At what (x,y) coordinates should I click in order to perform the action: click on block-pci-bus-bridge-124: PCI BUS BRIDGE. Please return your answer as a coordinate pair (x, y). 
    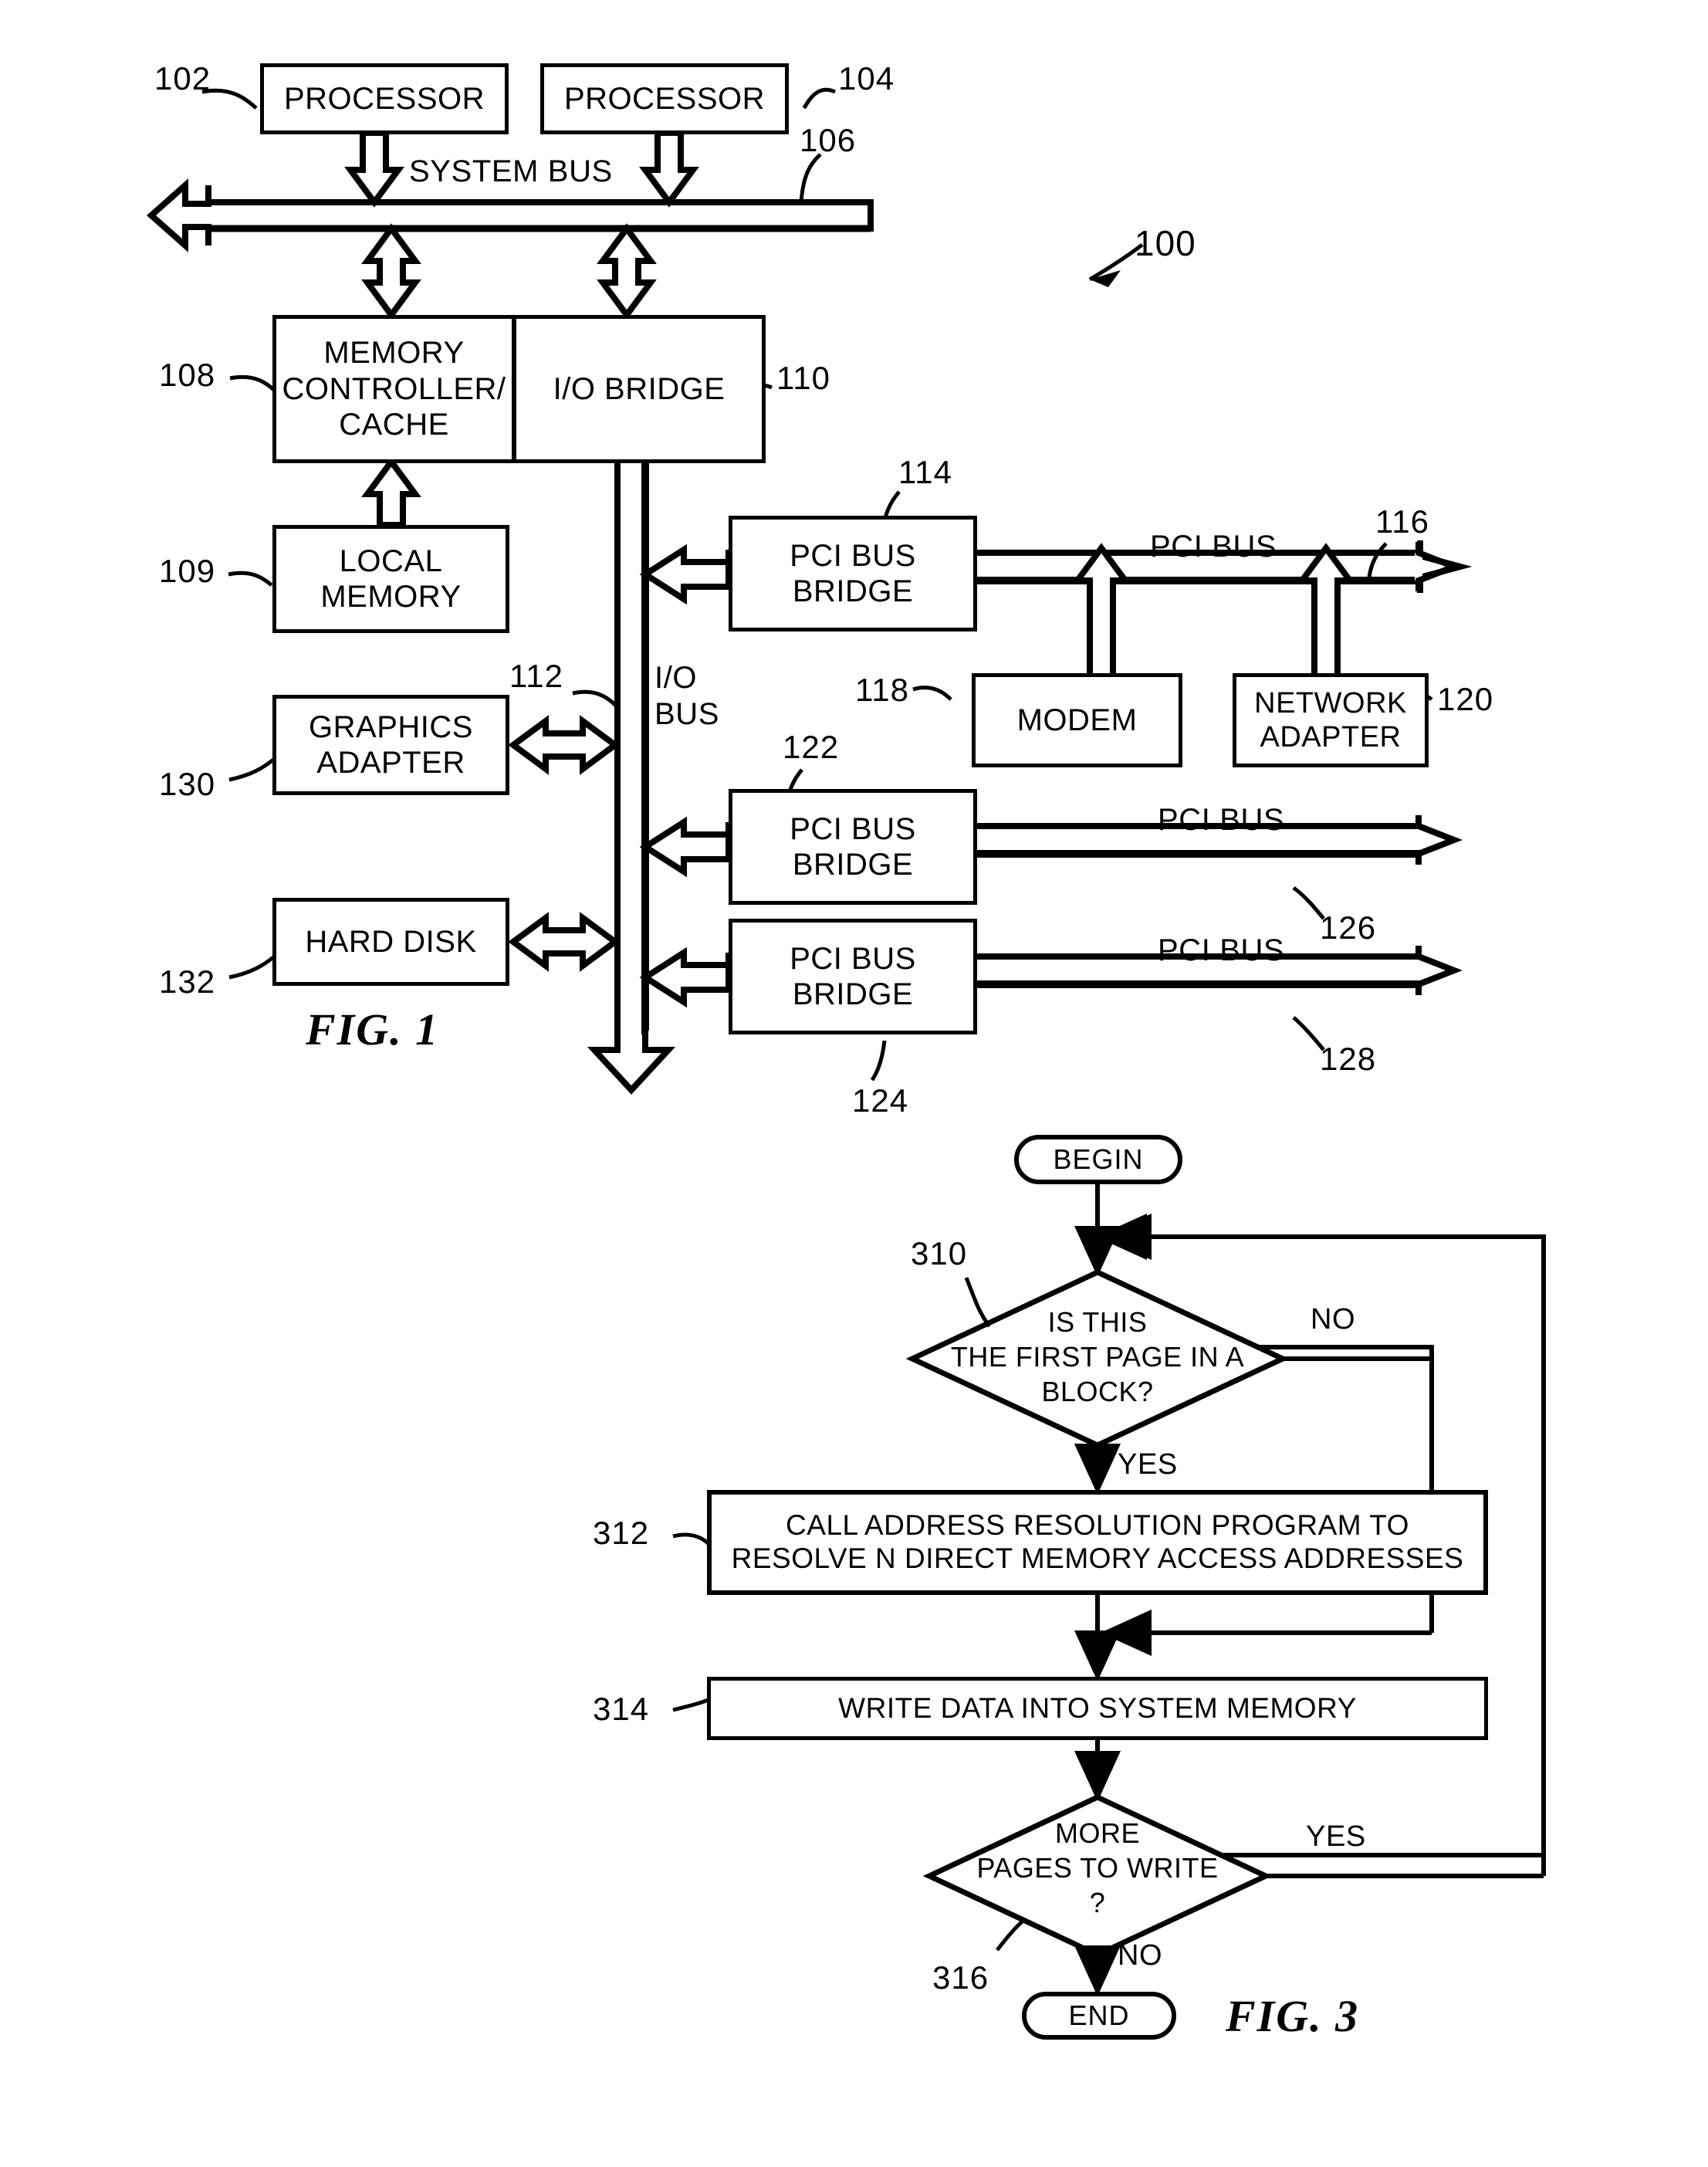
    Looking at the image, I should click on (853, 976).